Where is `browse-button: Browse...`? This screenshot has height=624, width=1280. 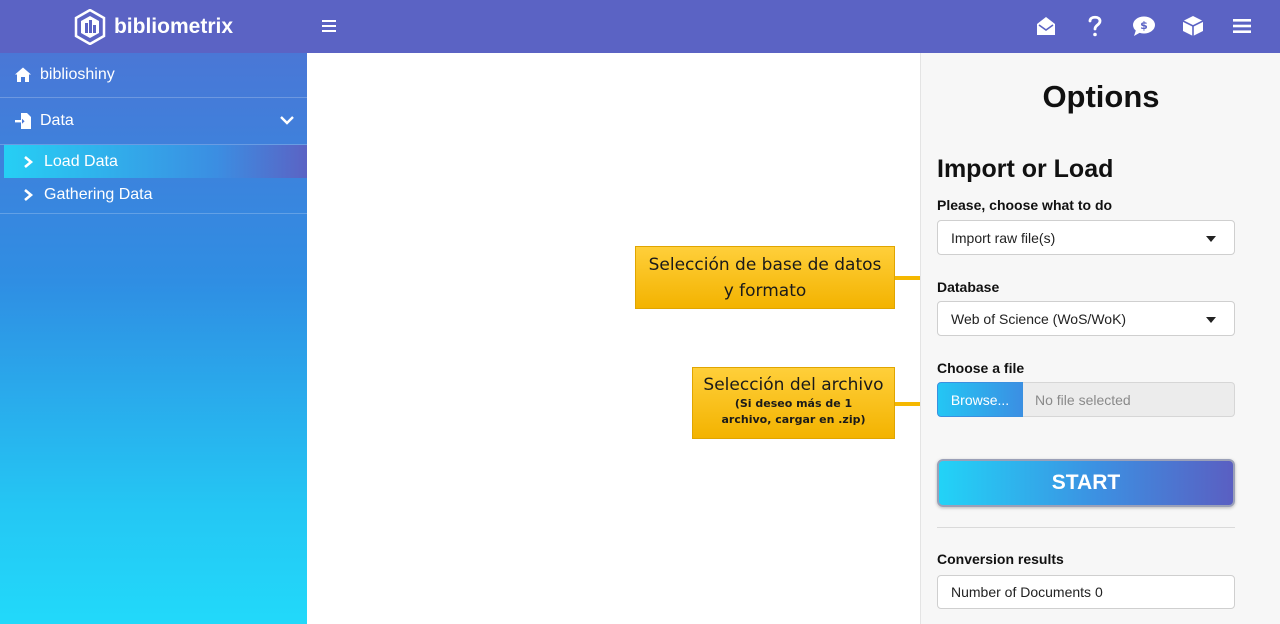
browse-button: Browse... is located at coordinates (980, 399).